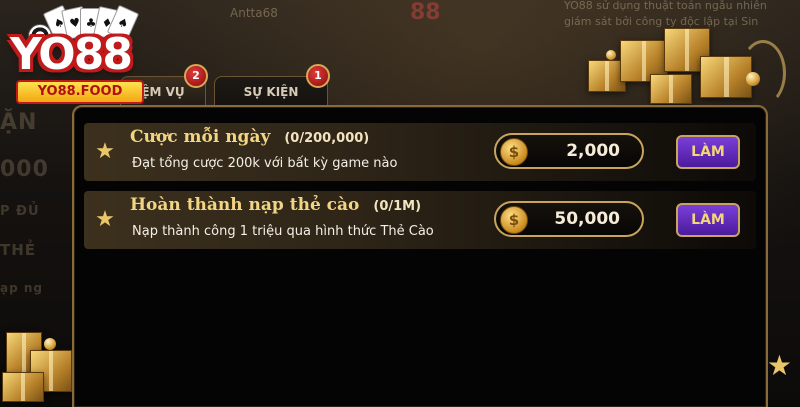 This screenshot has width=800, height=407. What do you see at coordinates (24, 169) in the screenshot?
I see `bg-fragment: 000` at bounding box center [24, 169].